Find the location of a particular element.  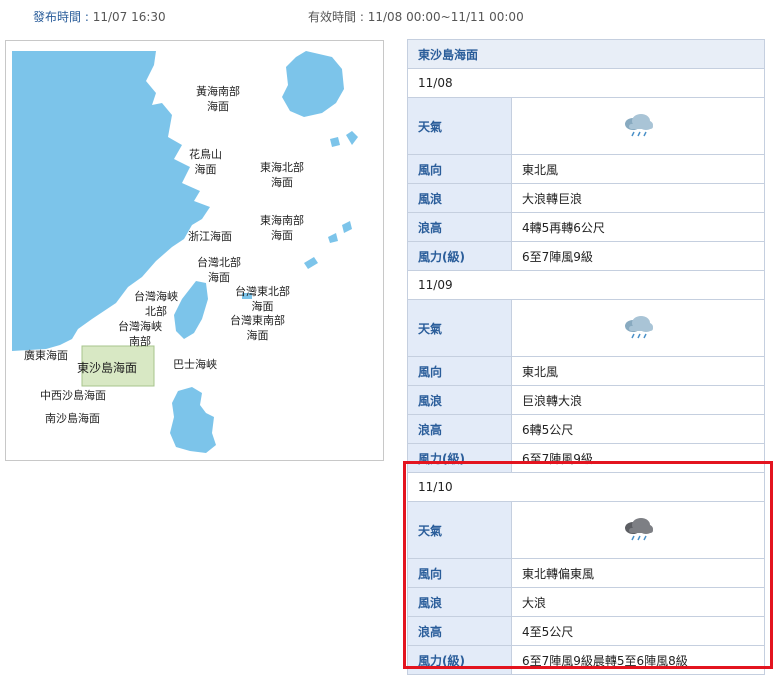

label-dongsha: 東沙島海面 is located at coordinates (107, 368).